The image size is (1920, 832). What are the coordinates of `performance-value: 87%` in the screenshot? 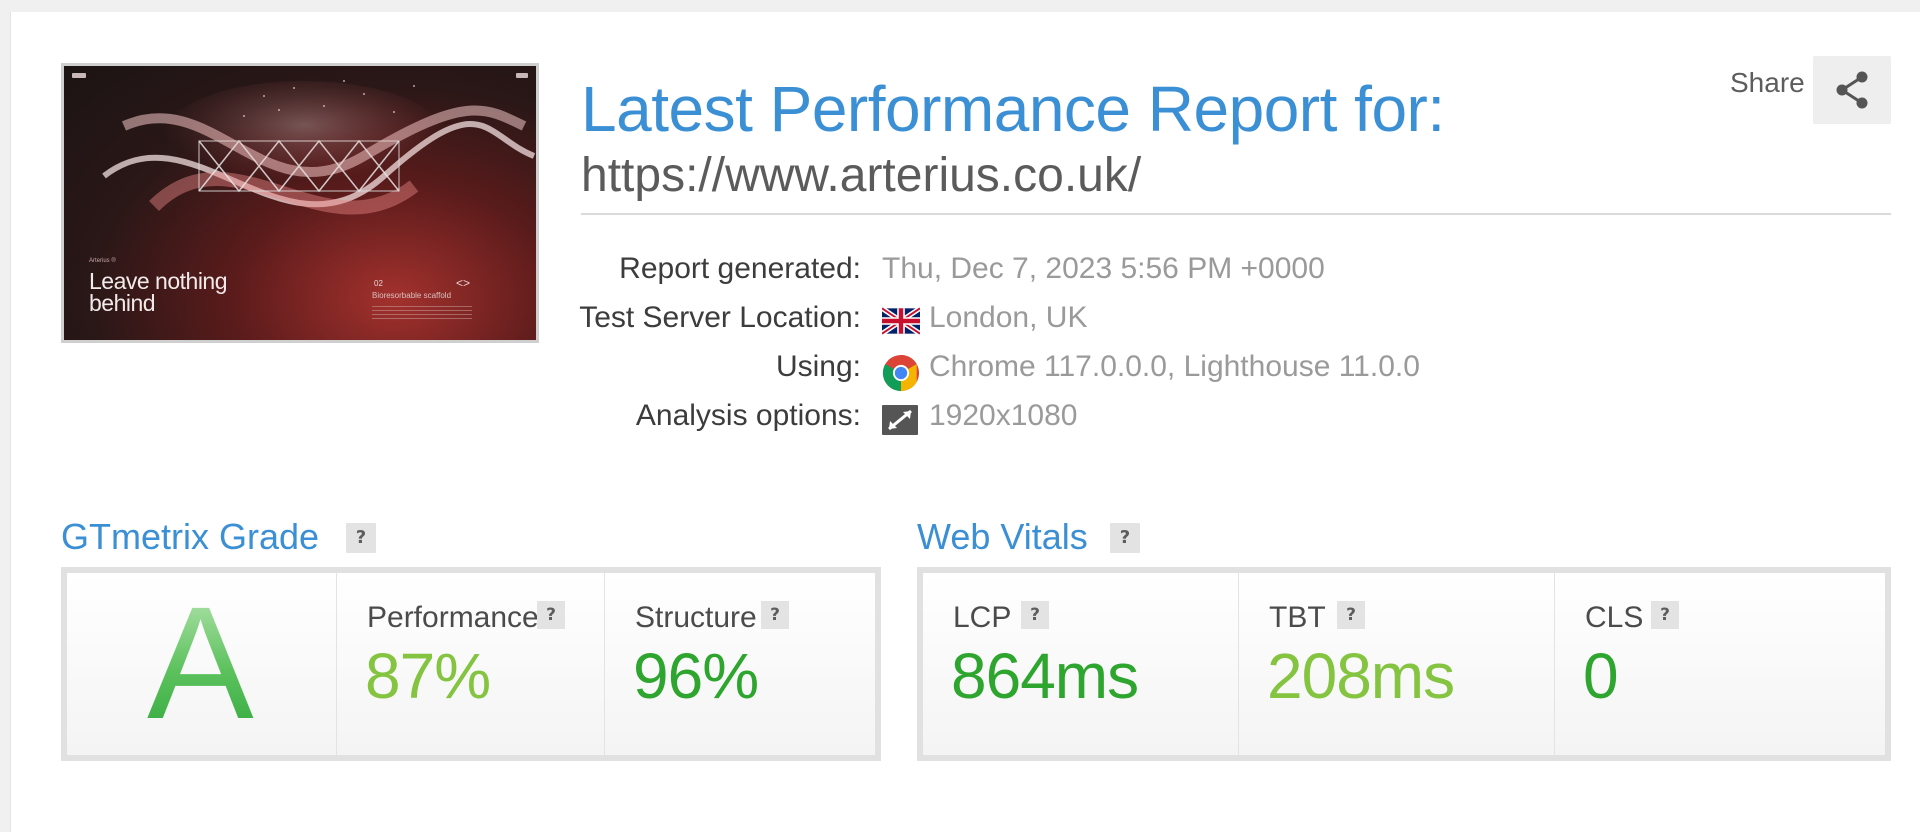 It's located at (428, 676).